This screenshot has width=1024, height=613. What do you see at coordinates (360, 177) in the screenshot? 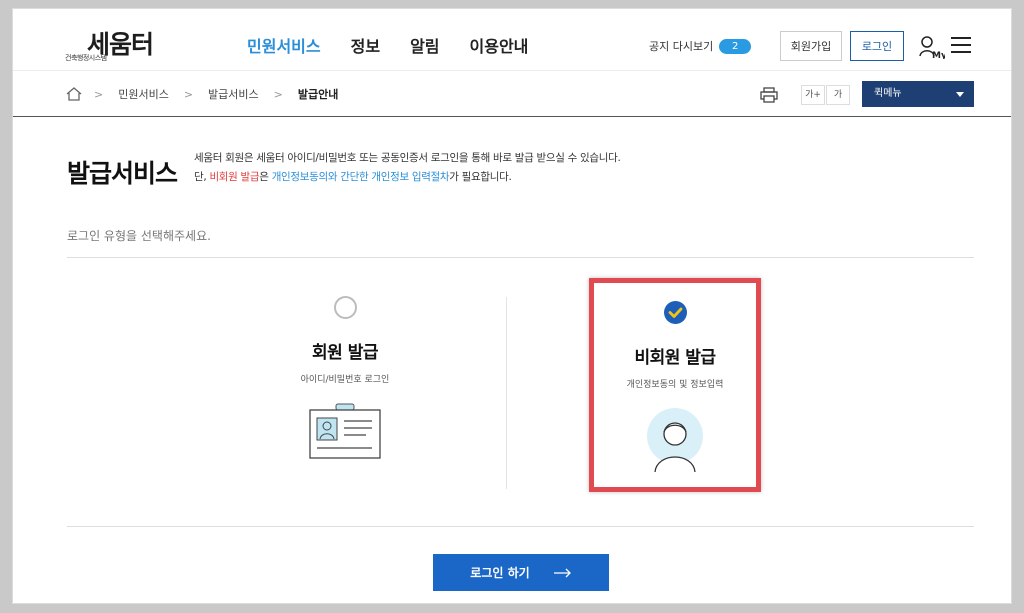
I see `privacy-consent-highlight: 개인정보동의와 간단한 개인정보 입력절차` at bounding box center [360, 177].